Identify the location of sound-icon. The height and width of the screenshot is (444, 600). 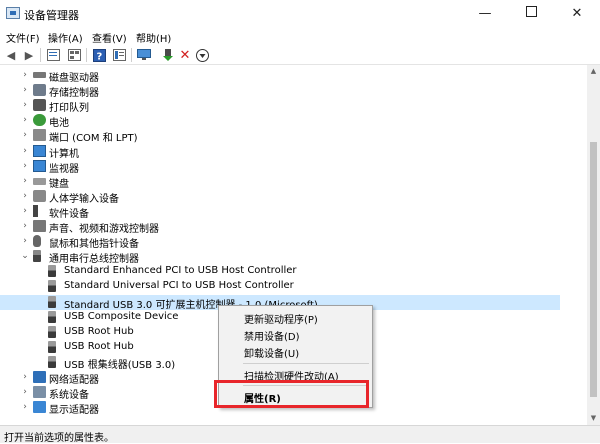
(39, 226).